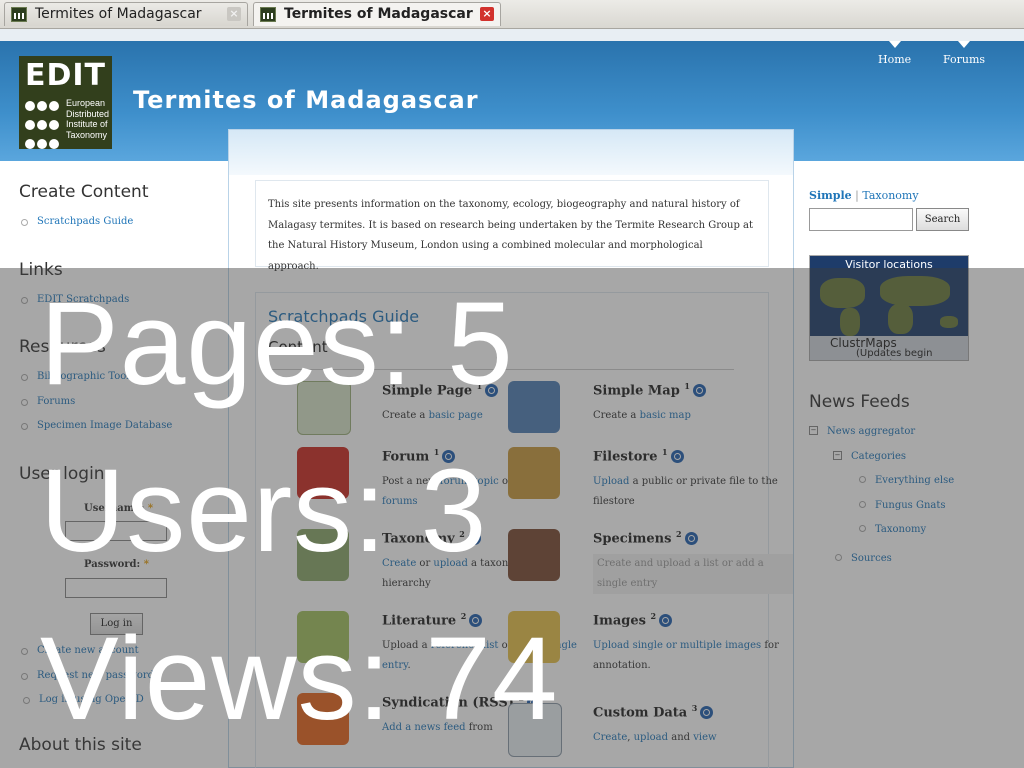  I want to click on search-mode-taxonomy: Taxonomy, so click(890, 195).